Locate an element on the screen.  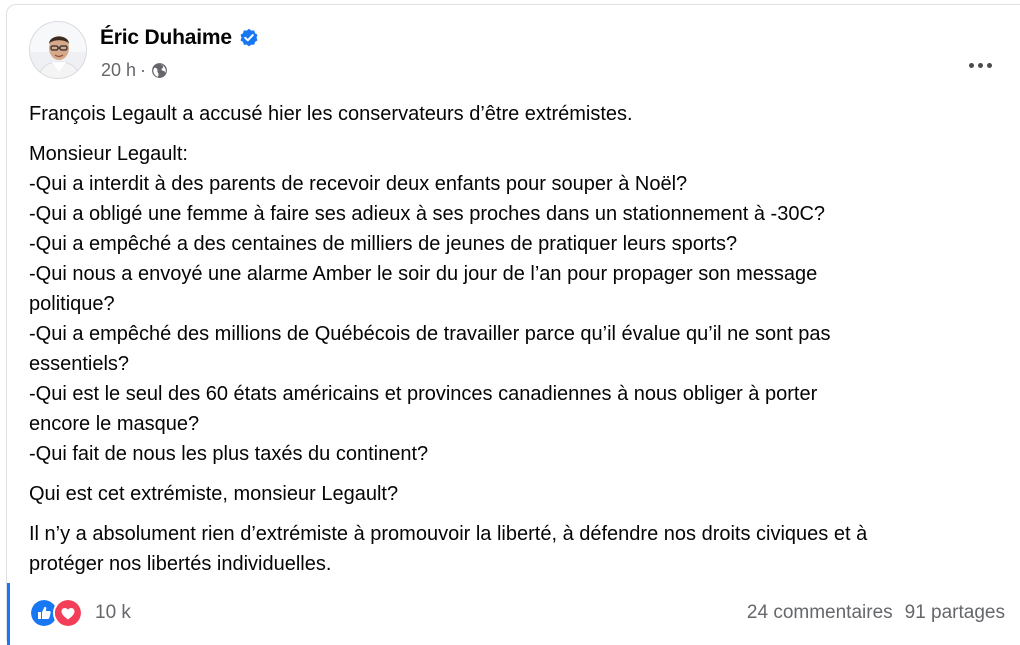
post-meta: 20 h · is located at coordinates (134, 70).